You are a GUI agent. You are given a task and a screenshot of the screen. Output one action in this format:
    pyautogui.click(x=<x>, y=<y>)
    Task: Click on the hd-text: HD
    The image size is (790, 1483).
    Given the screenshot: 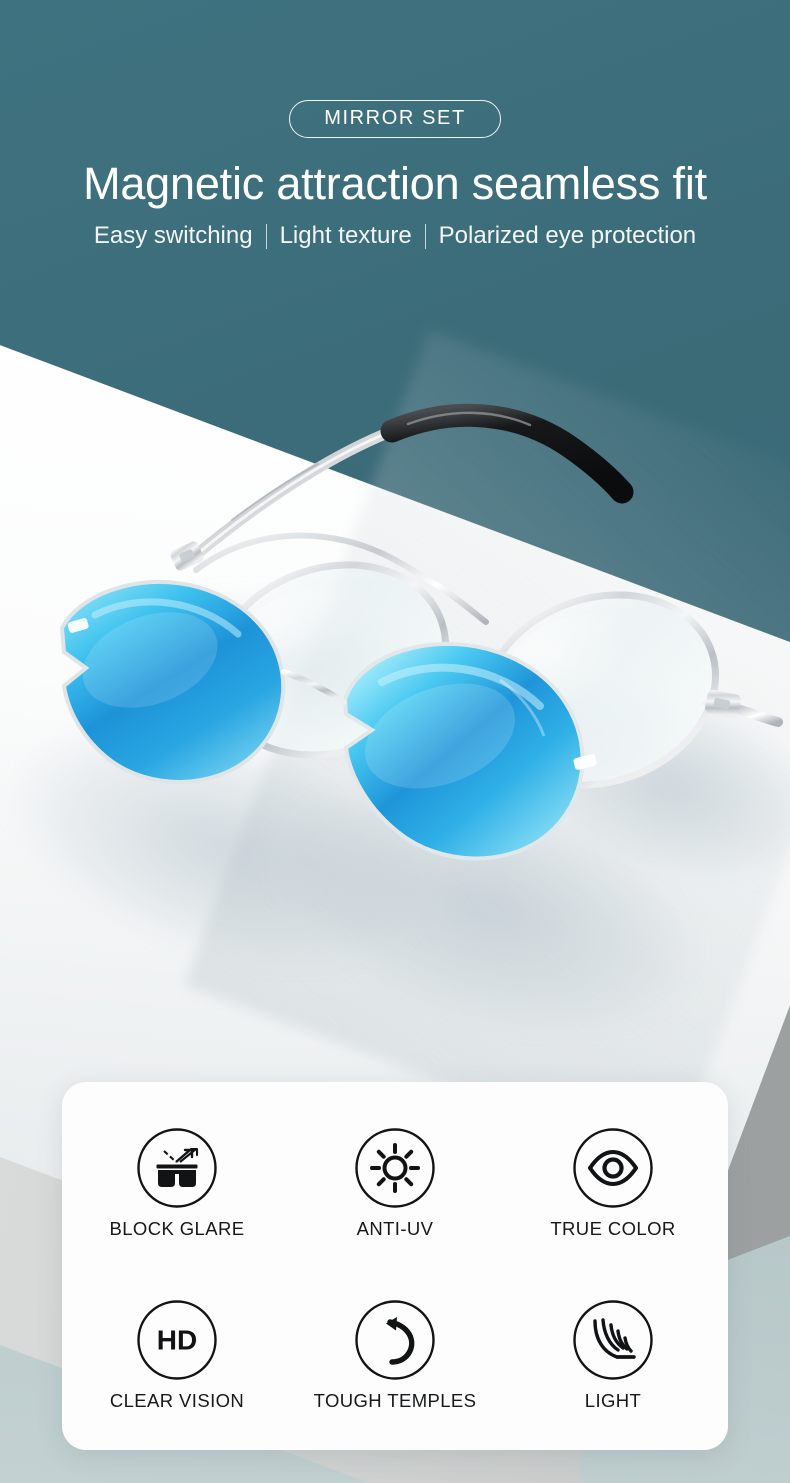 What is the action you would take?
    pyautogui.click(x=177, y=1340)
    